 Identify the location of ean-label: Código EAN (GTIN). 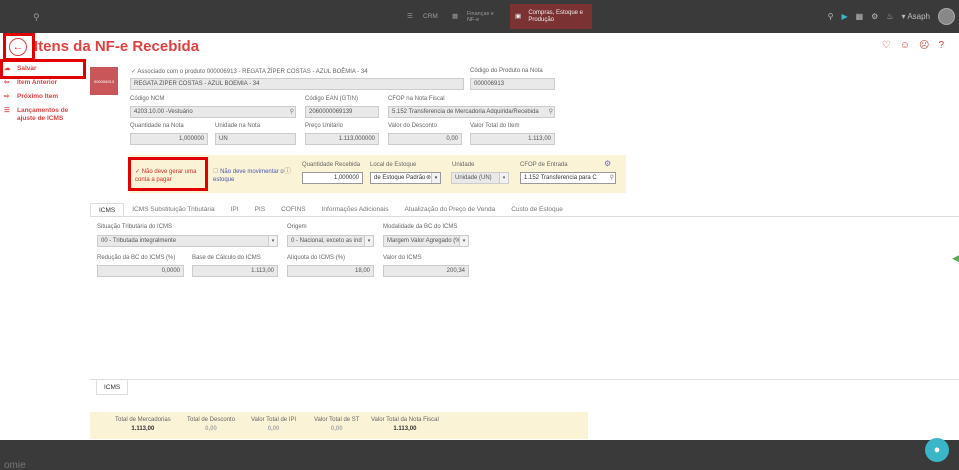
(332, 99).